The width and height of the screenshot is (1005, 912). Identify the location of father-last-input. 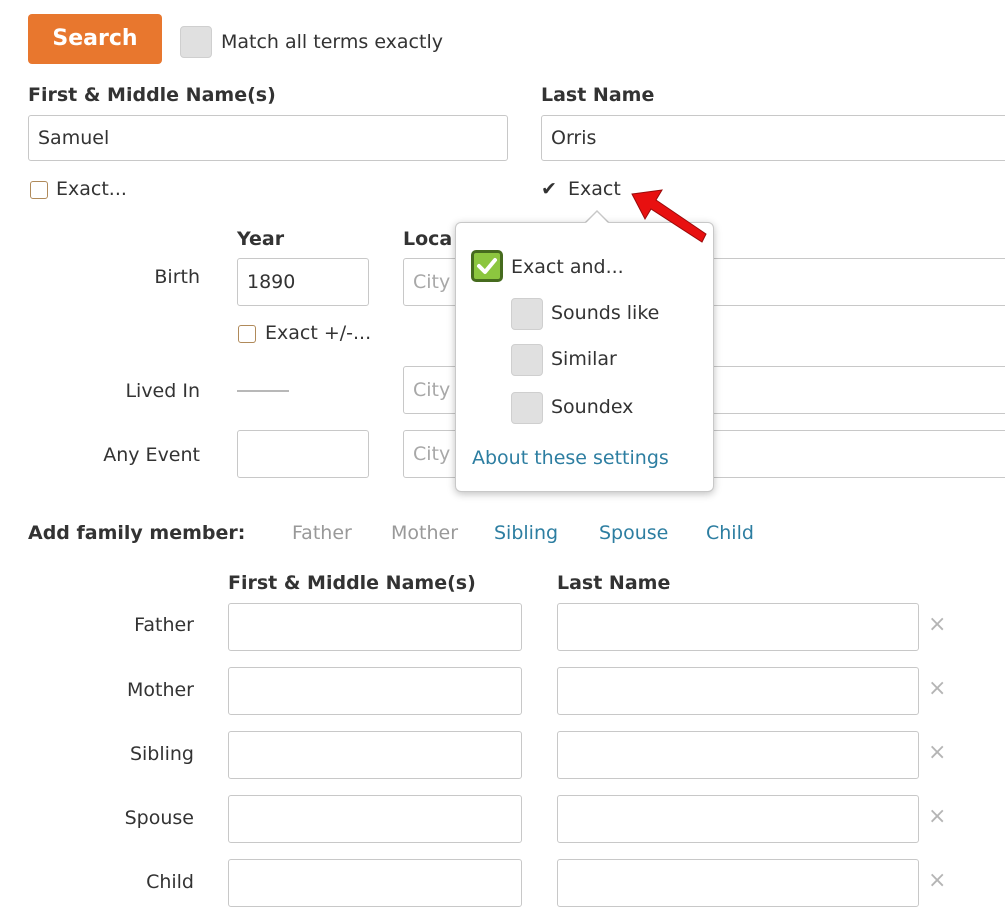
(738, 627).